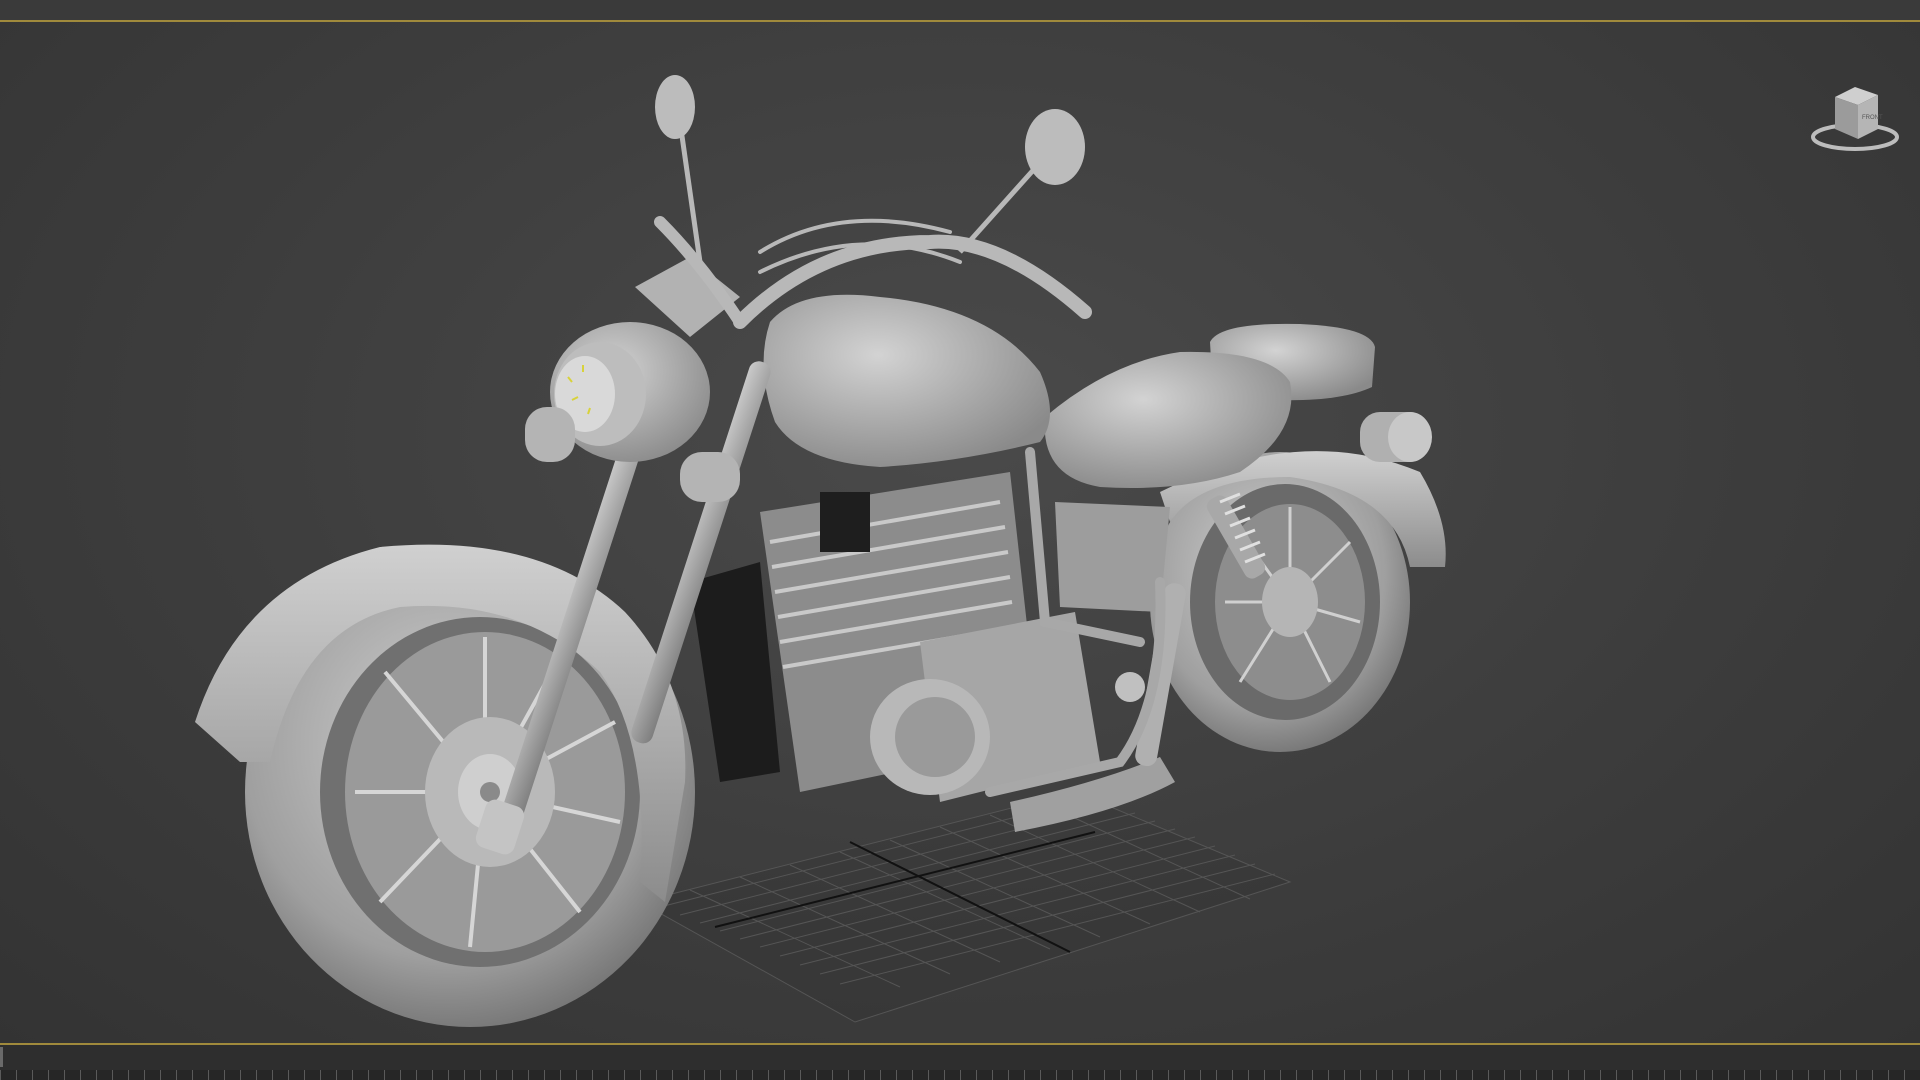 The width and height of the screenshot is (1920, 1080). I want to click on tail-light, so click(1396, 437).